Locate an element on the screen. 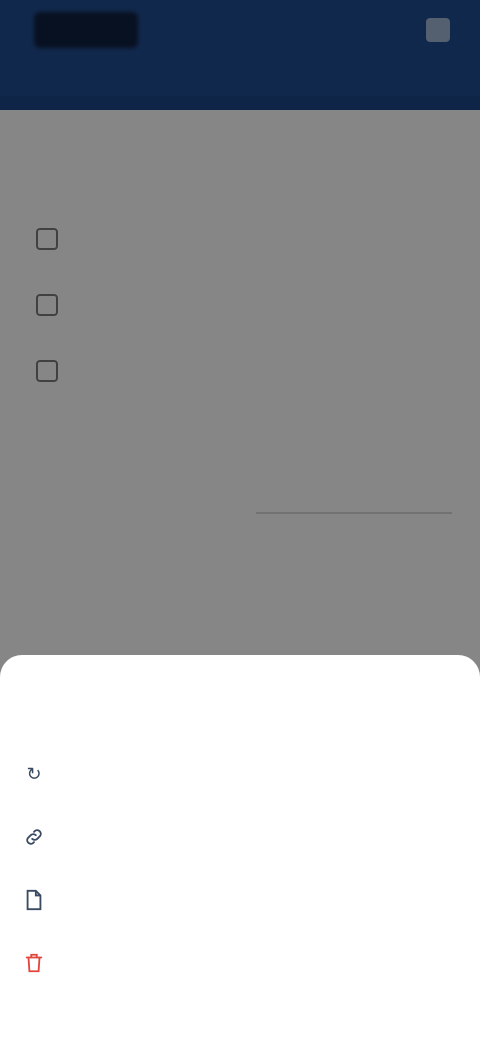 The image size is (480, 1040). delete-icon is located at coordinates (34, 963).